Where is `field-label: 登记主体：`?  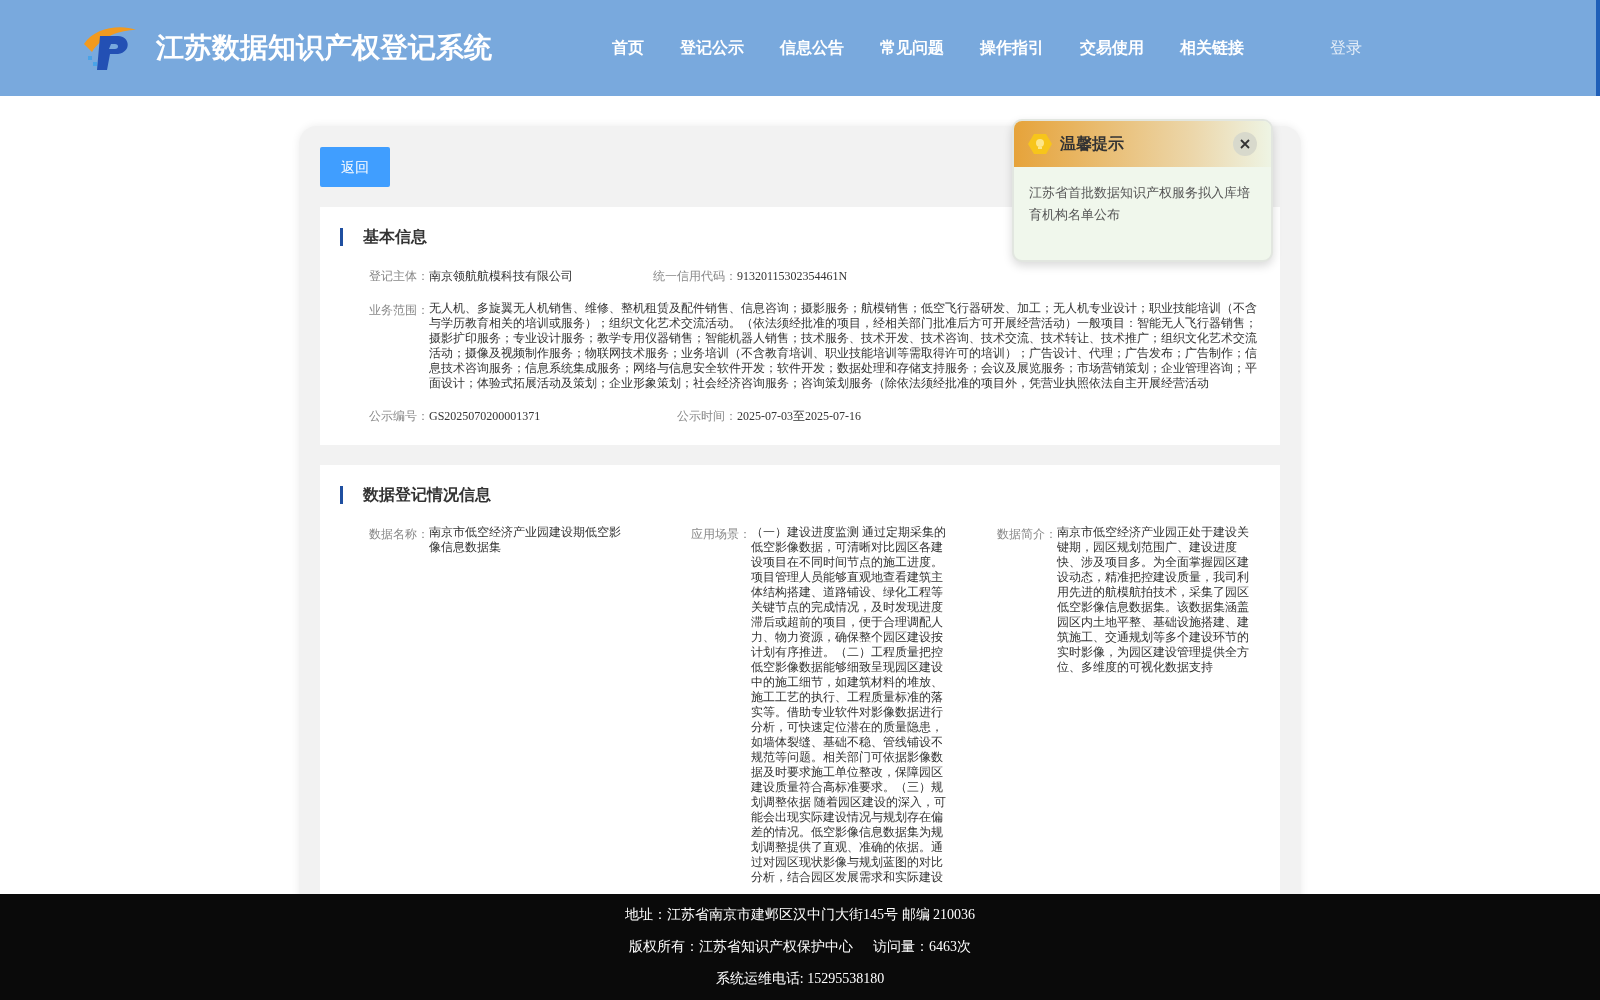 field-label: 登记主体： is located at coordinates (399, 276).